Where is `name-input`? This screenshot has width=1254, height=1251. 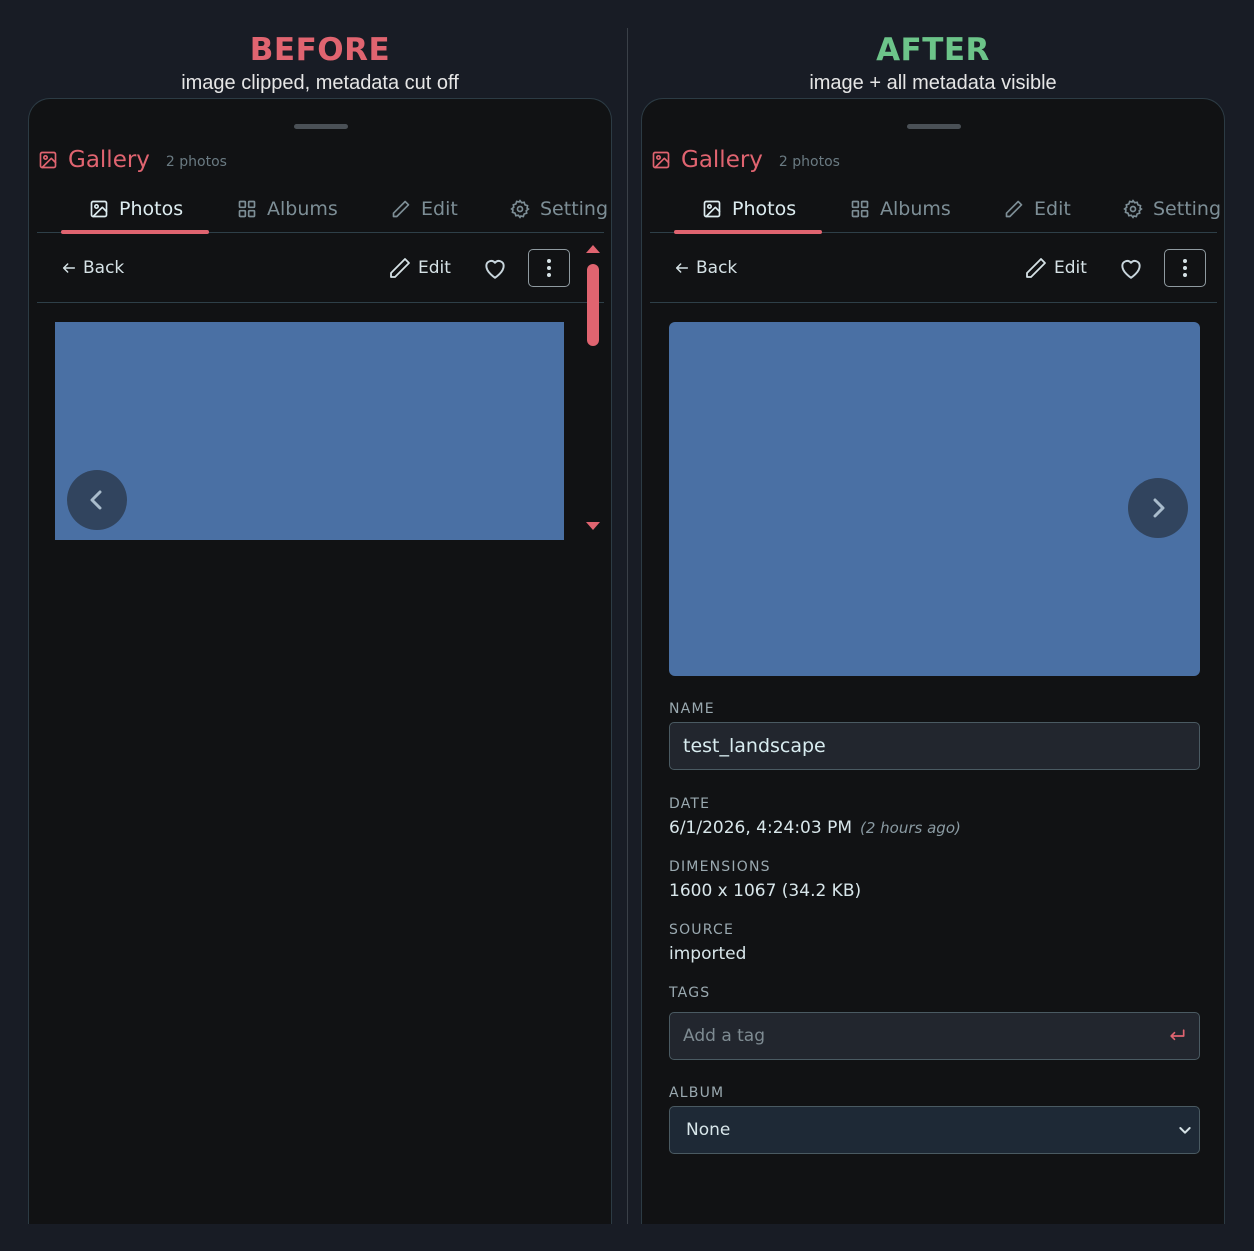 name-input is located at coordinates (934, 746).